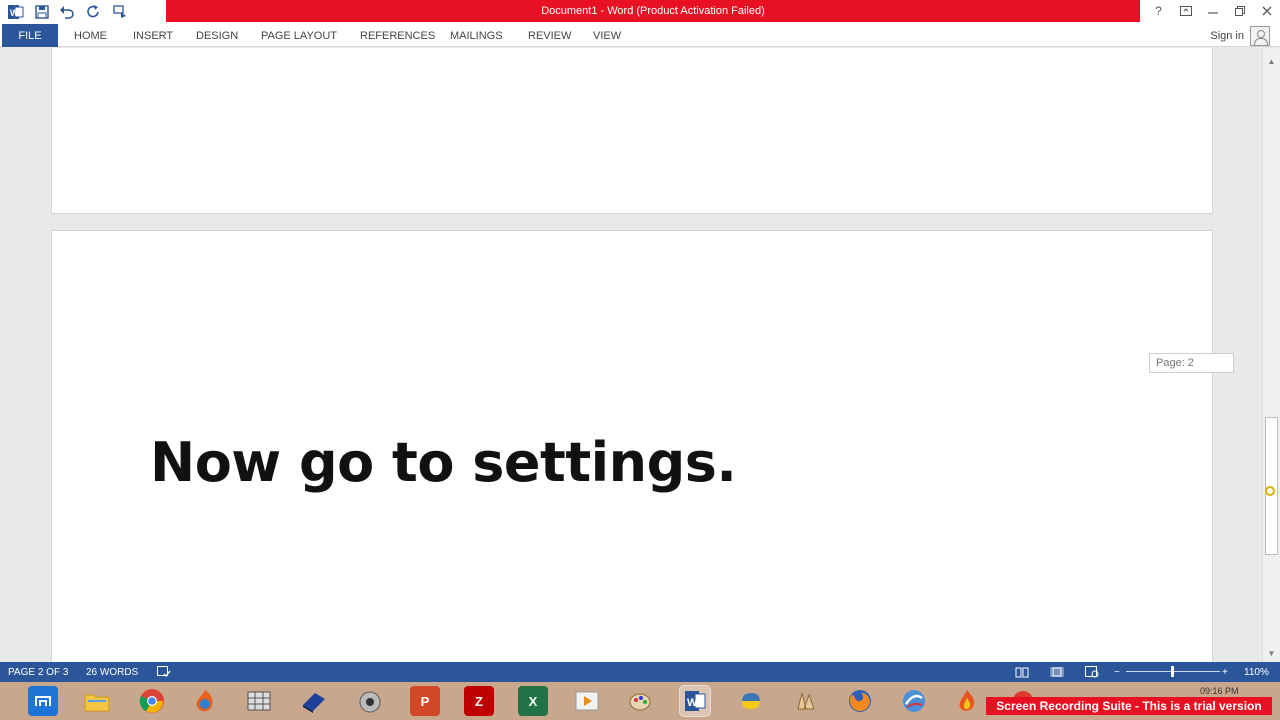  Describe the element at coordinates (314, 701) in the screenshot. I see `dictionary-icon` at that location.